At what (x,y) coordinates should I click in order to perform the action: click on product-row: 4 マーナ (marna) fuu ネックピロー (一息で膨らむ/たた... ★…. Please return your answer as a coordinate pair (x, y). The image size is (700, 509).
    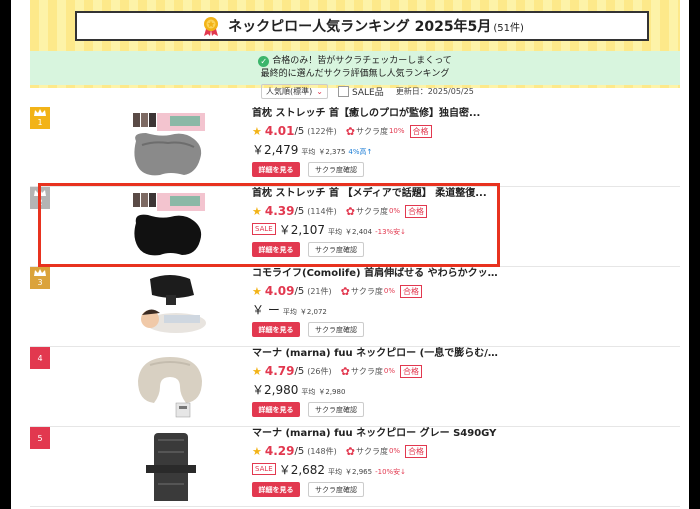
    Looking at the image, I should click on (355, 387).